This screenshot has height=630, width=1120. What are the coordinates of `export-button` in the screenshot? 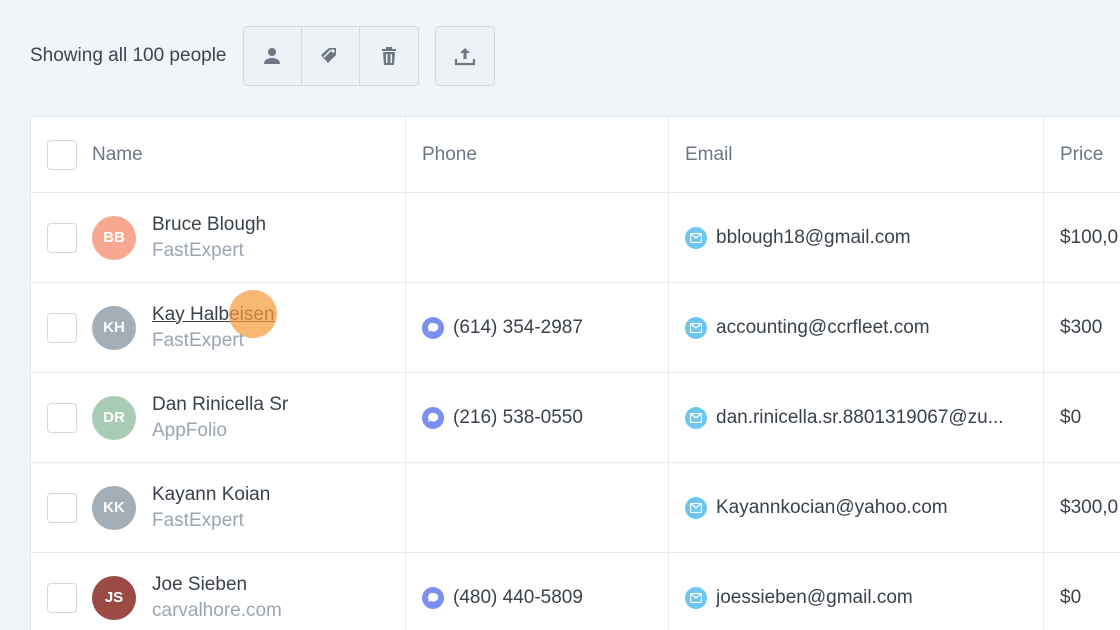 It's located at (464, 56).